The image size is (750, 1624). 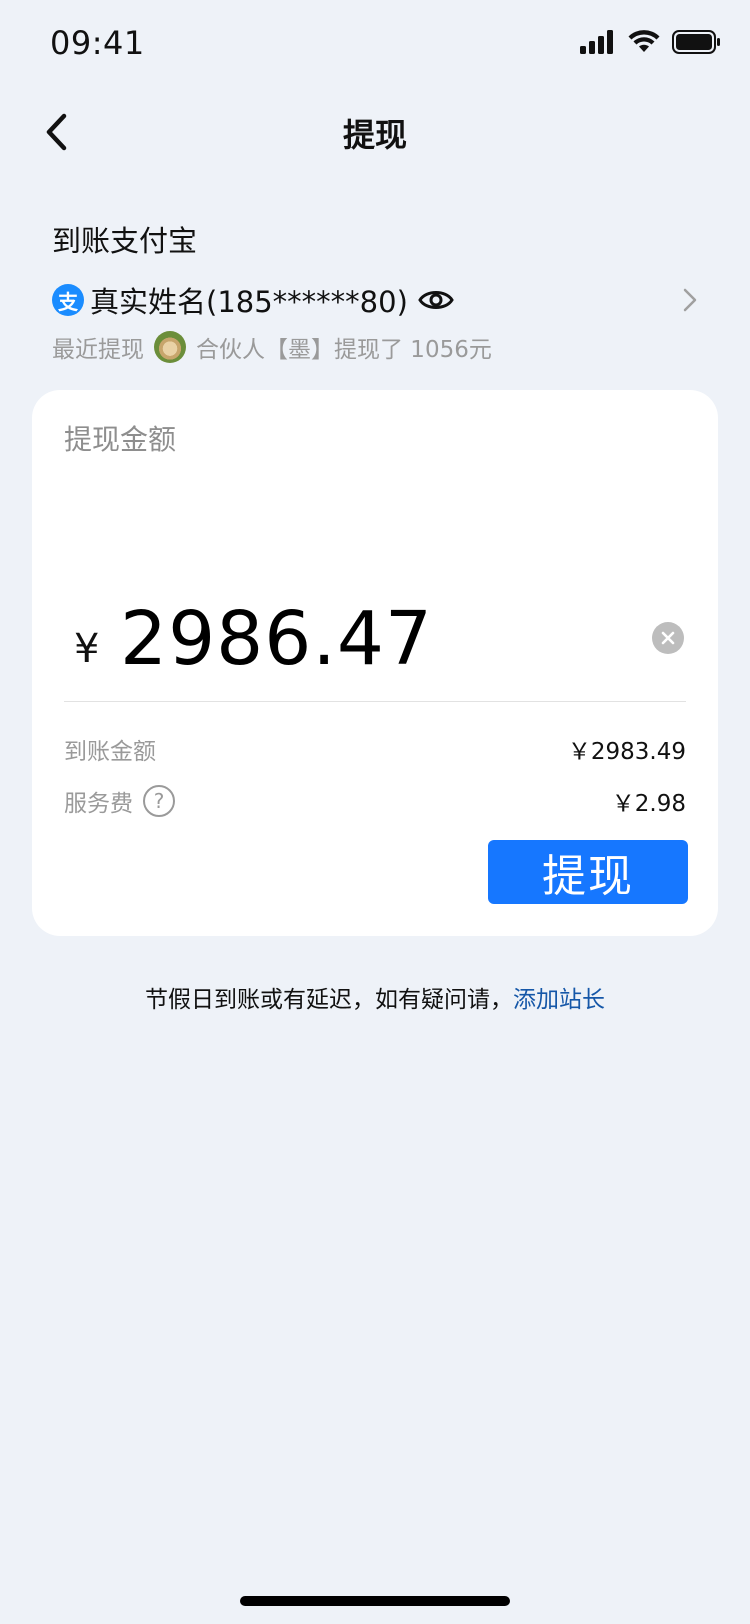 I want to click on eye-icon, so click(x=436, y=300).